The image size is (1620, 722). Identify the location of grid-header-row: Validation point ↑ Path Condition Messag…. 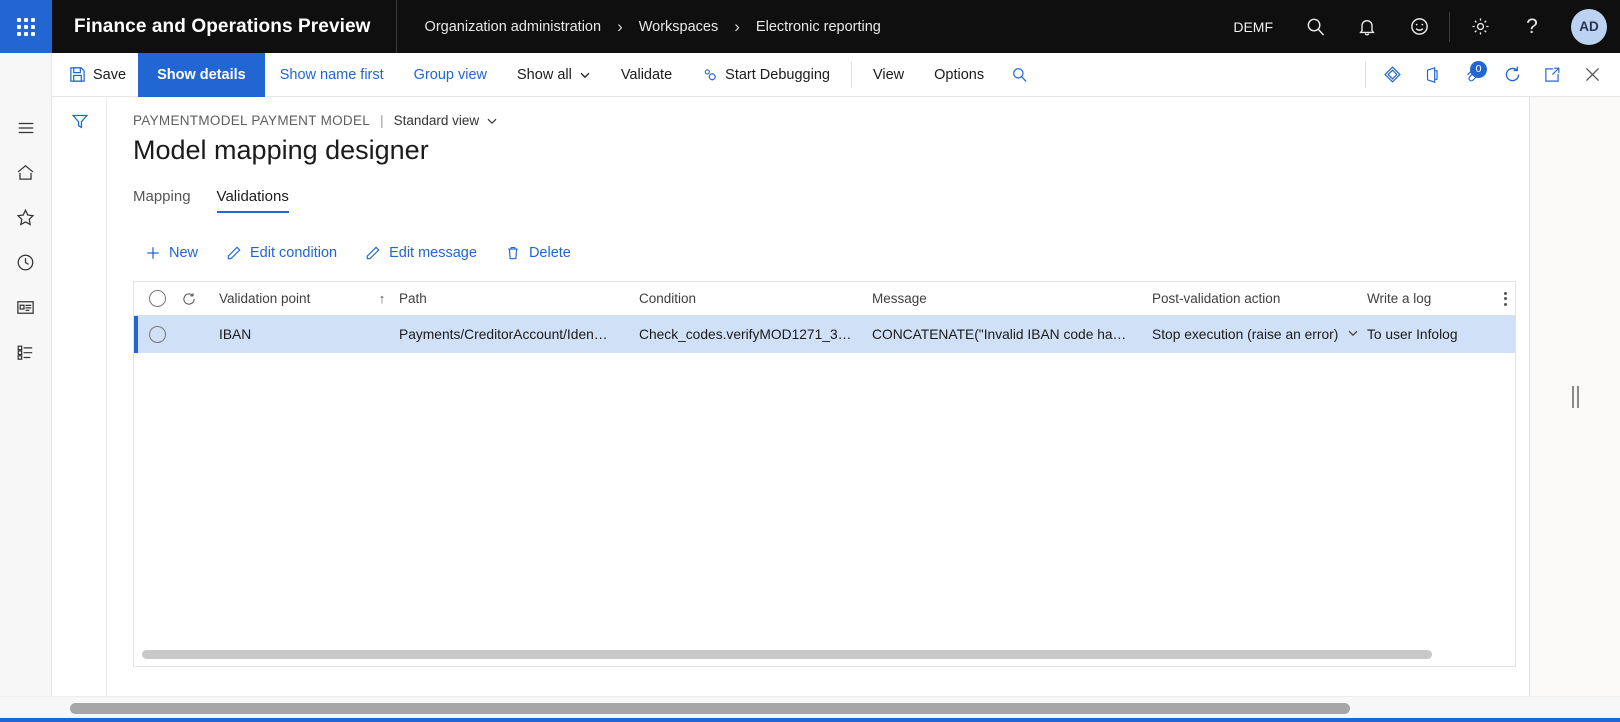
(824, 299).